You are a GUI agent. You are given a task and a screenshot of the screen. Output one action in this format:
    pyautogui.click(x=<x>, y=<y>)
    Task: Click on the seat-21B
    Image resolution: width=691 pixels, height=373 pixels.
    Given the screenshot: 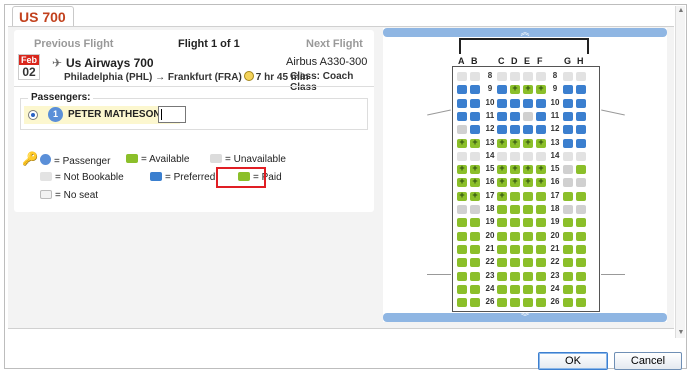 What is the action you would take?
    pyautogui.click(x=475, y=249)
    